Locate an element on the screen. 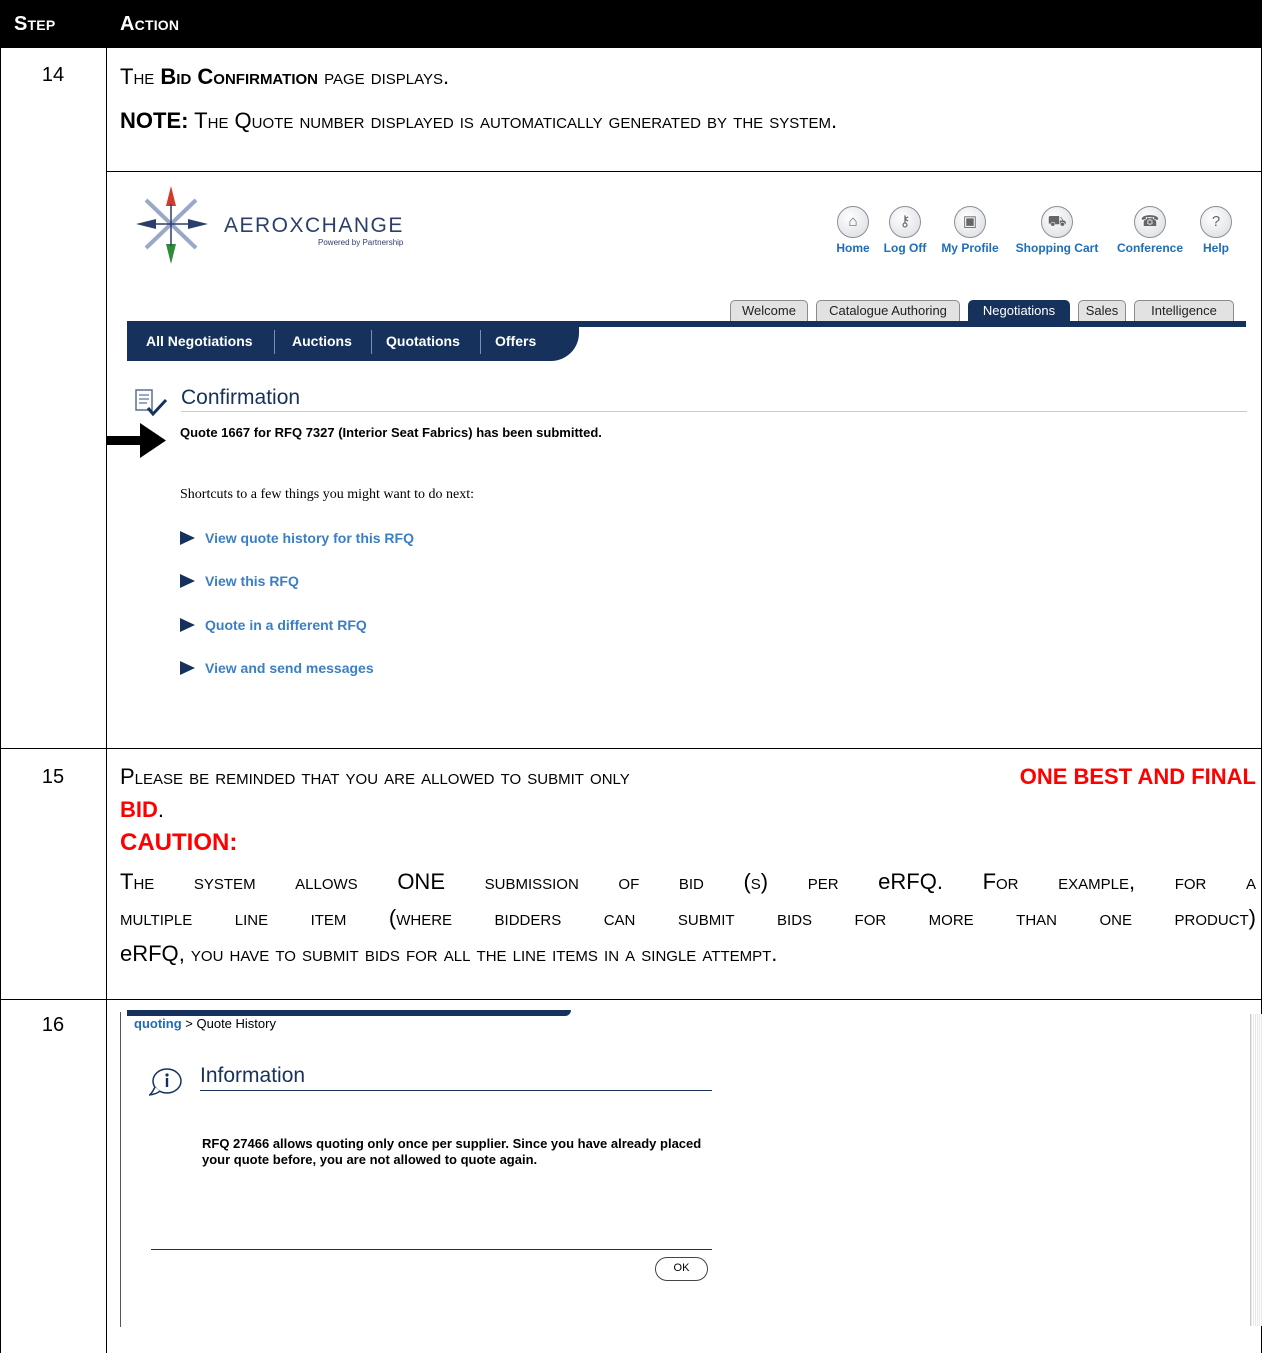 The height and width of the screenshot is (1353, 1262). tab-intelligence: Intelligence is located at coordinates (1184, 311).